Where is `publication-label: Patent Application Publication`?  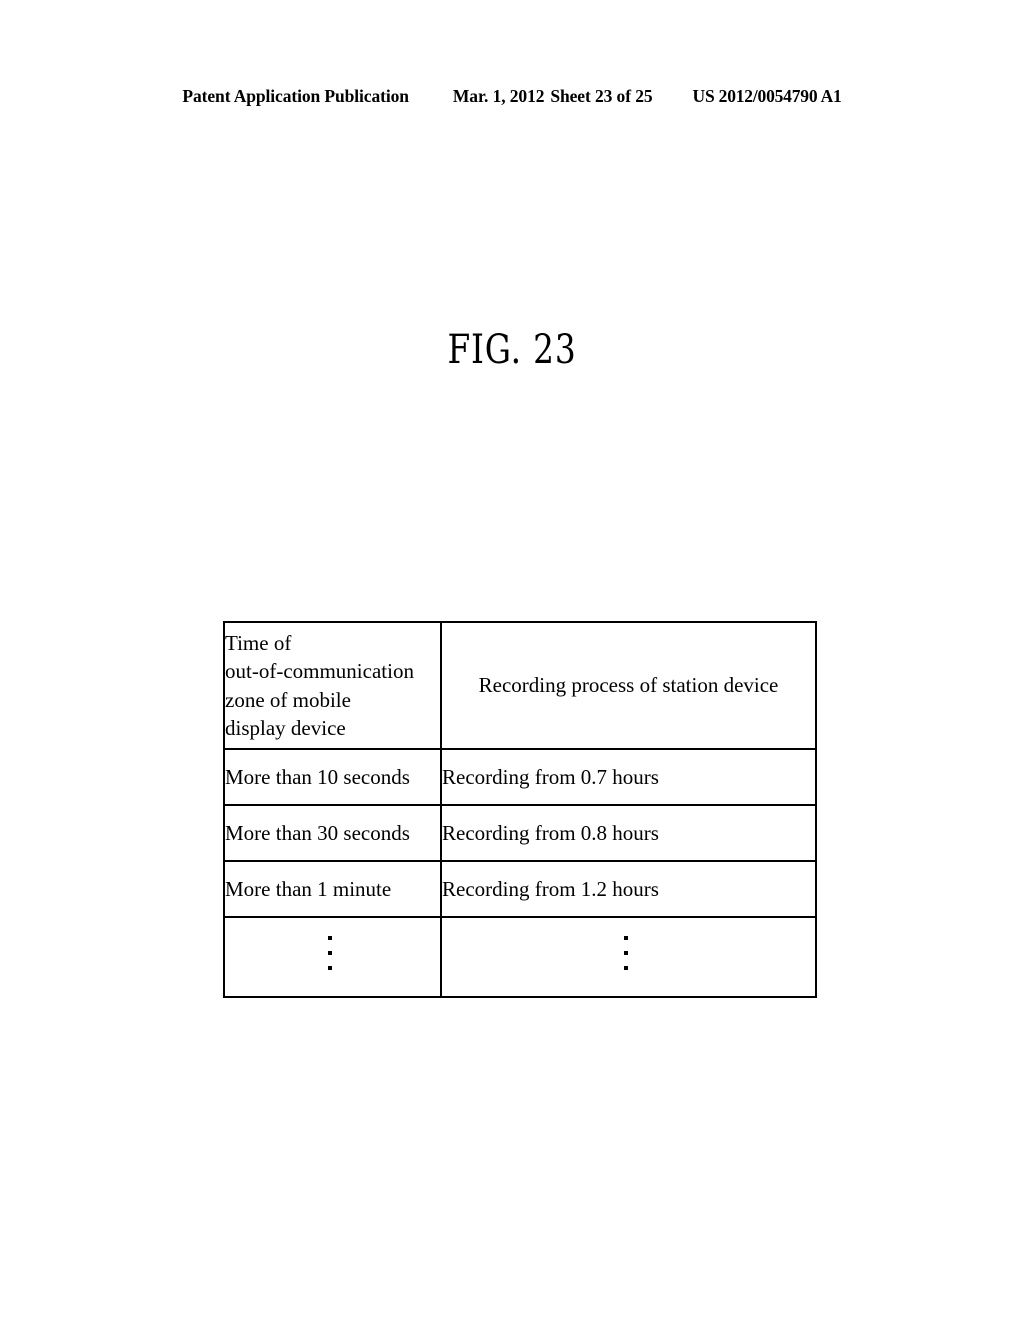
publication-label: Patent Application Publication is located at coordinates (295, 96).